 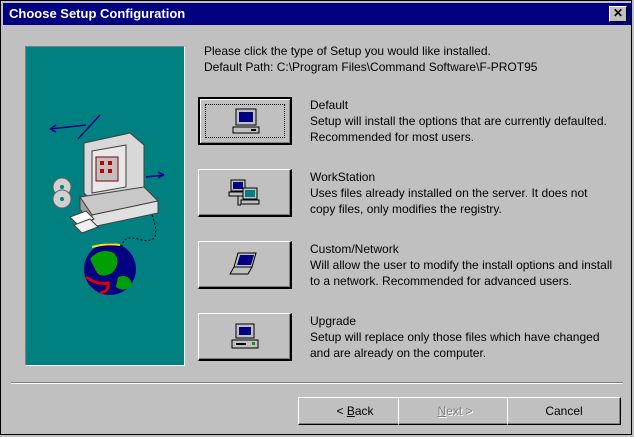 What do you see at coordinates (442, 411) in the screenshot?
I see `next-button-accelerator: N` at bounding box center [442, 411].